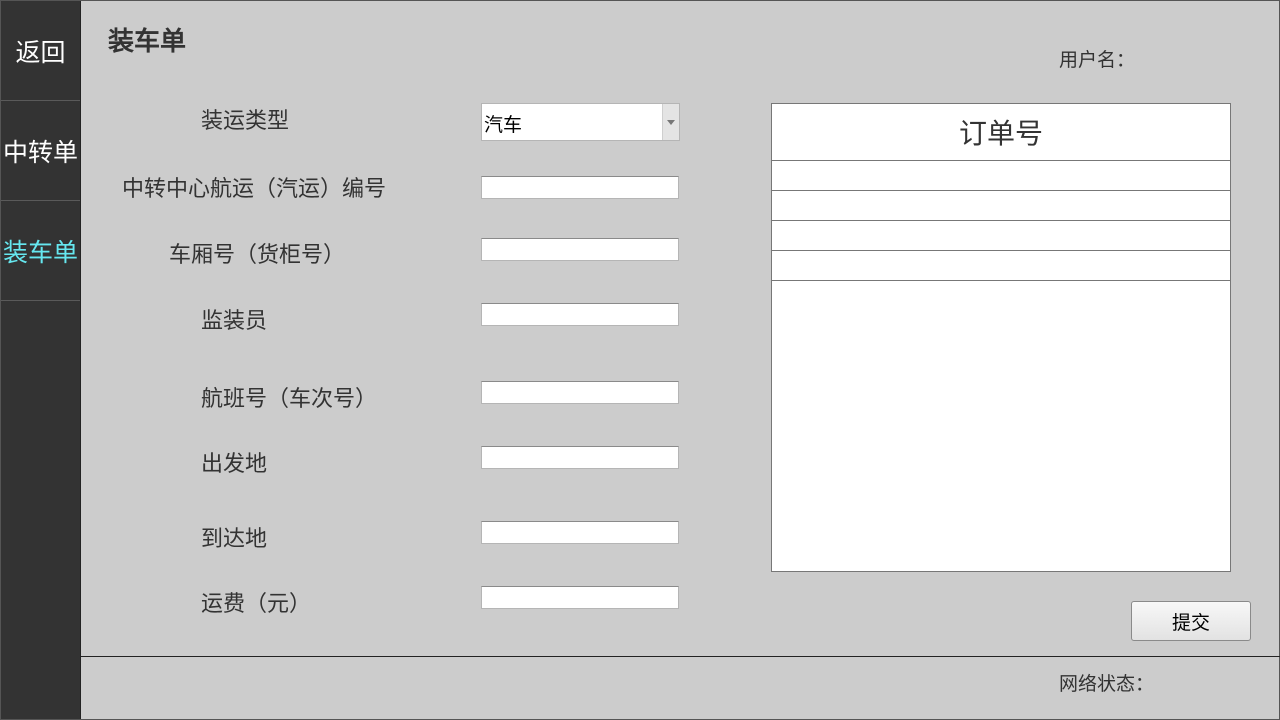 Image resolution: width=1280 pixels, height=720 pixels. Describe the element at coordinates (1107, 684) in the screenshot. I see `network-status-label: 网络状态：` at that location.